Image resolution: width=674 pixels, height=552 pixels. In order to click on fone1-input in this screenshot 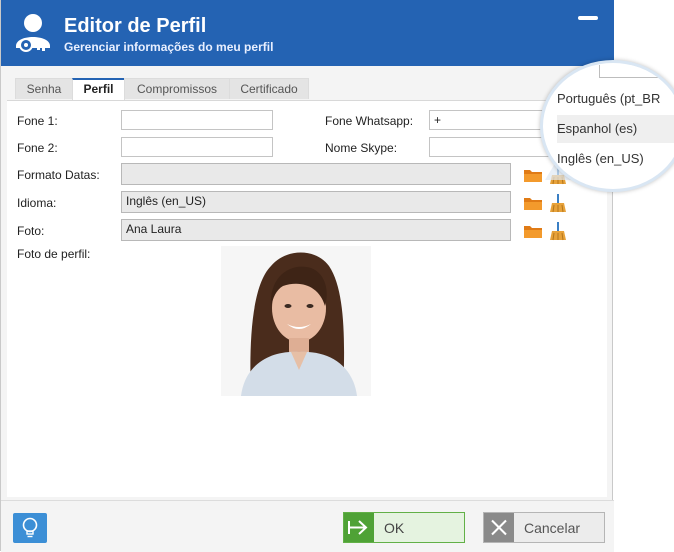, I will do `click(197, 120)`.